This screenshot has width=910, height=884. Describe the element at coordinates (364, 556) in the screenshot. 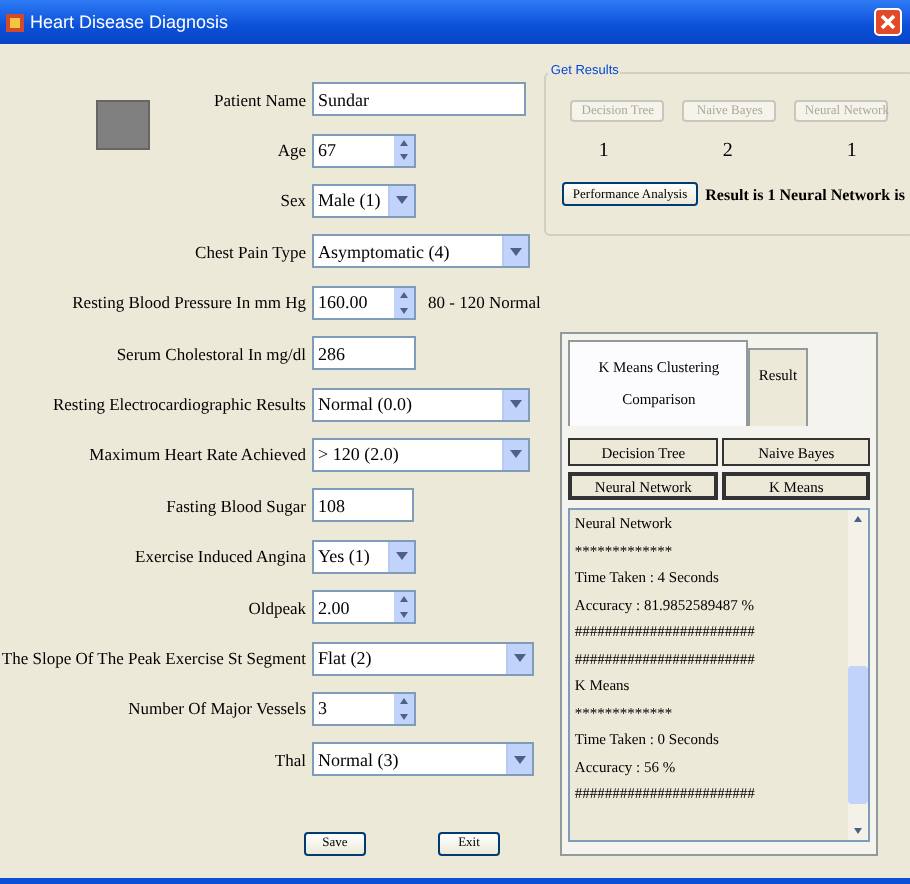

I see `dropdown-field: Yes (1)` at that location.